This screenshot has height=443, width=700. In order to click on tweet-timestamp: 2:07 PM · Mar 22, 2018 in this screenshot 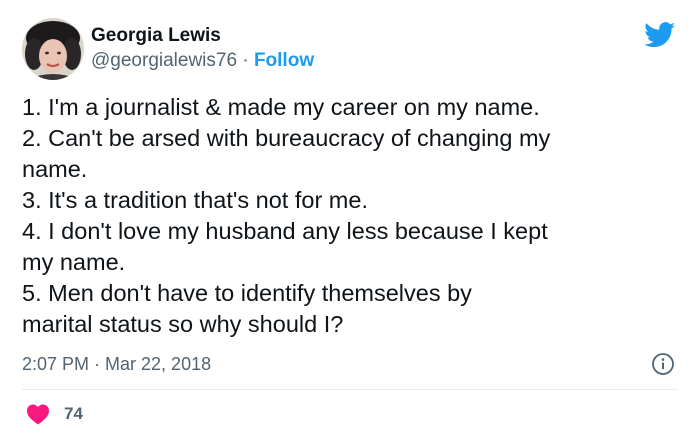, I will do `click(116, 364)`.